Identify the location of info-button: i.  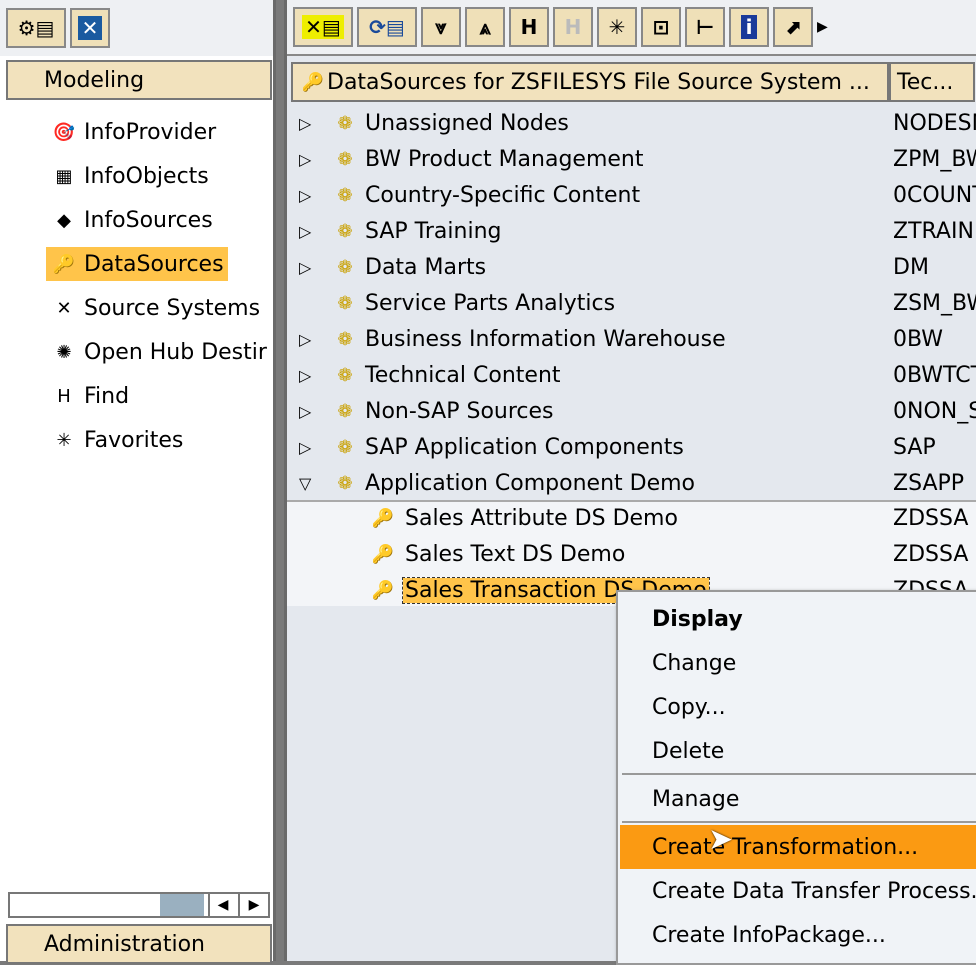
(749, 27).